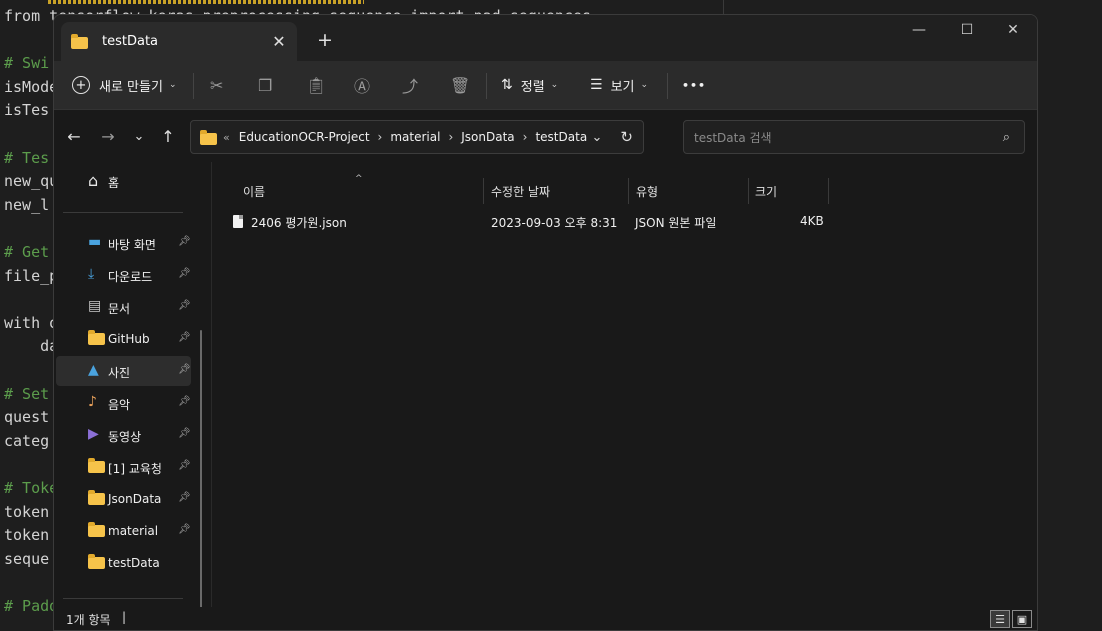 The width and height of the screenshot is (1102, 631). I want to click on document-icon: ▤, so click(95, 306).